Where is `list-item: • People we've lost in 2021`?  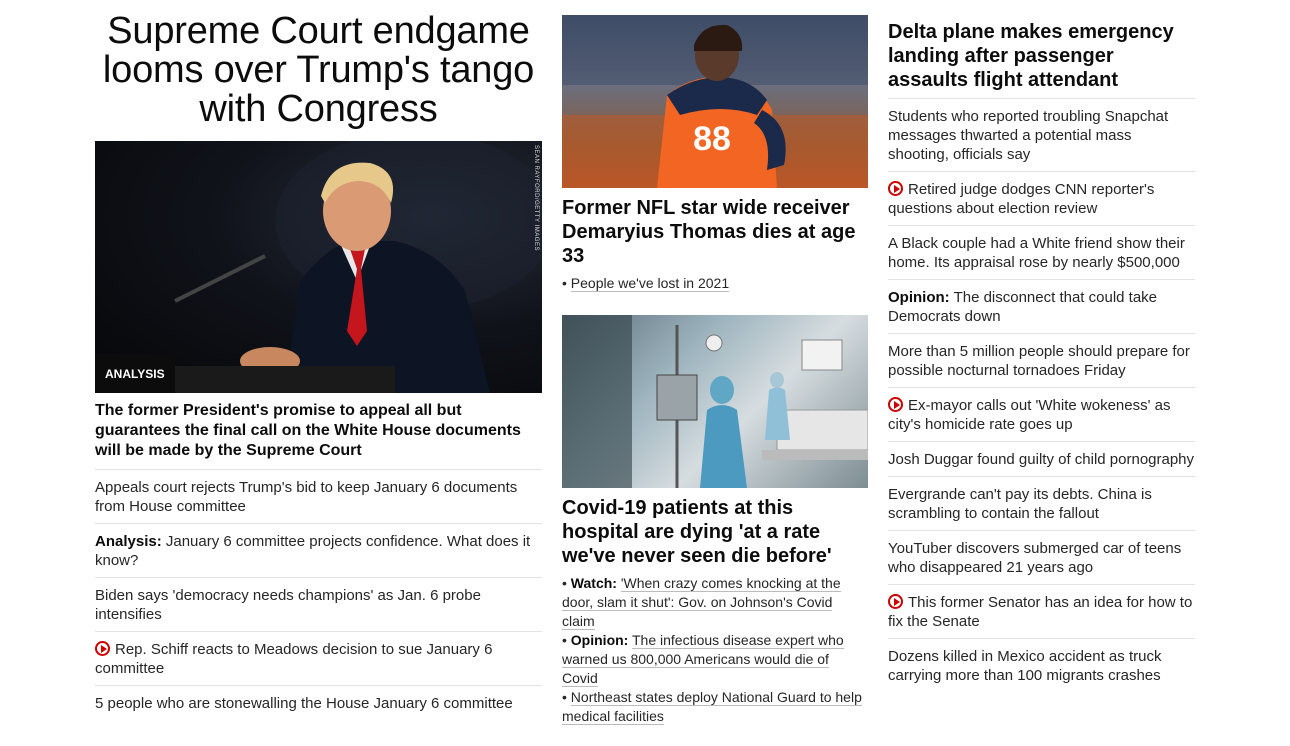
list-item: • People we've lost in 2021 is located at coordinates (715, 283).